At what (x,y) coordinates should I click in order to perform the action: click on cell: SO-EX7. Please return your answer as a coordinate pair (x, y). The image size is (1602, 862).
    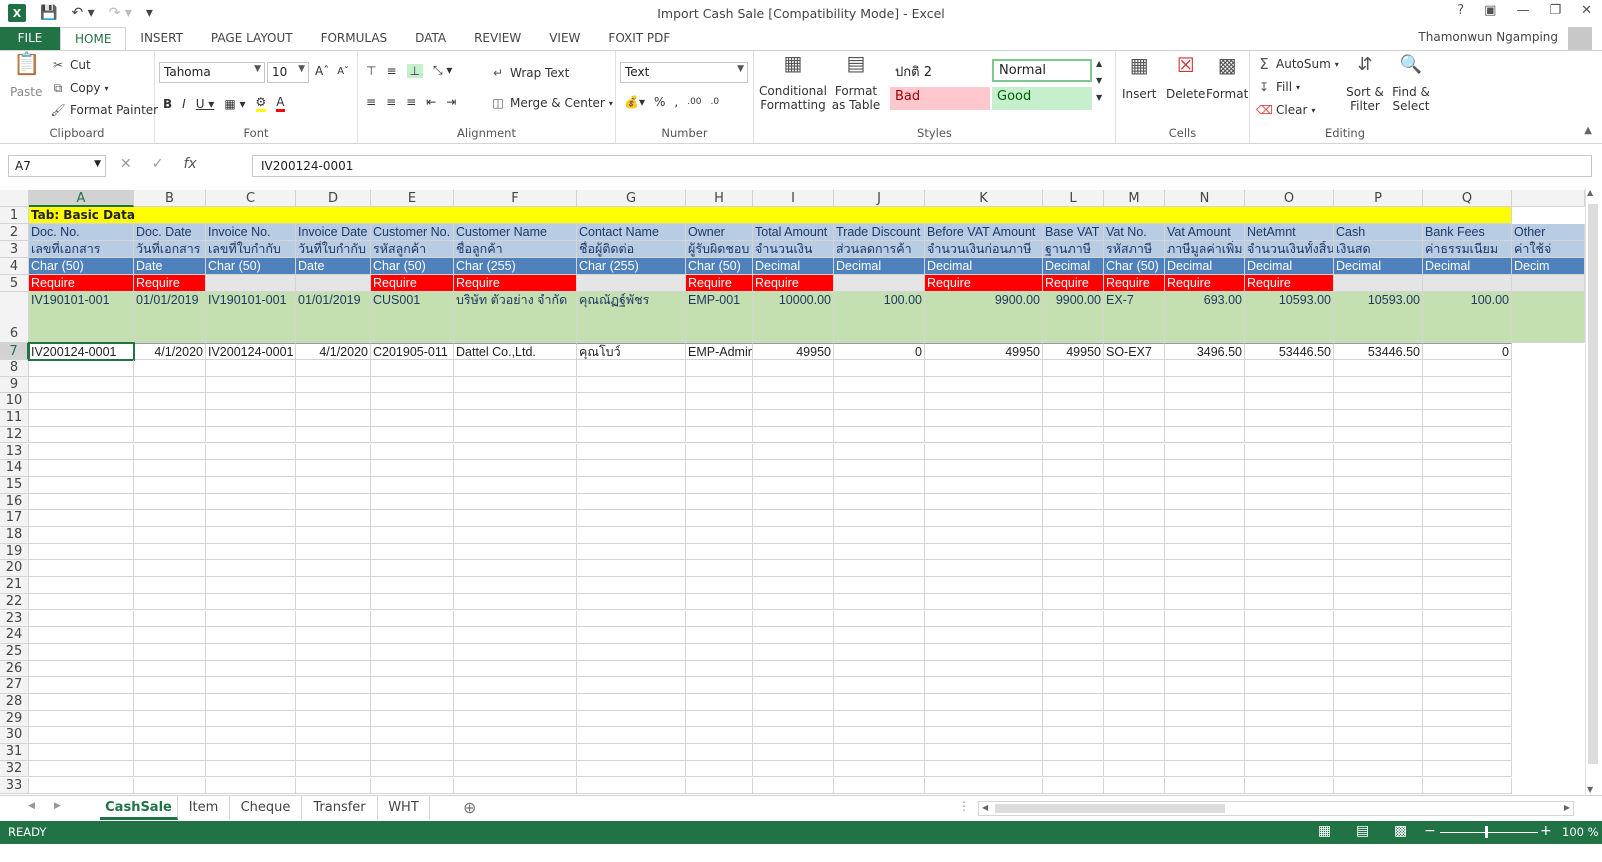
    Looking at the image, I should click on (1134, 351).